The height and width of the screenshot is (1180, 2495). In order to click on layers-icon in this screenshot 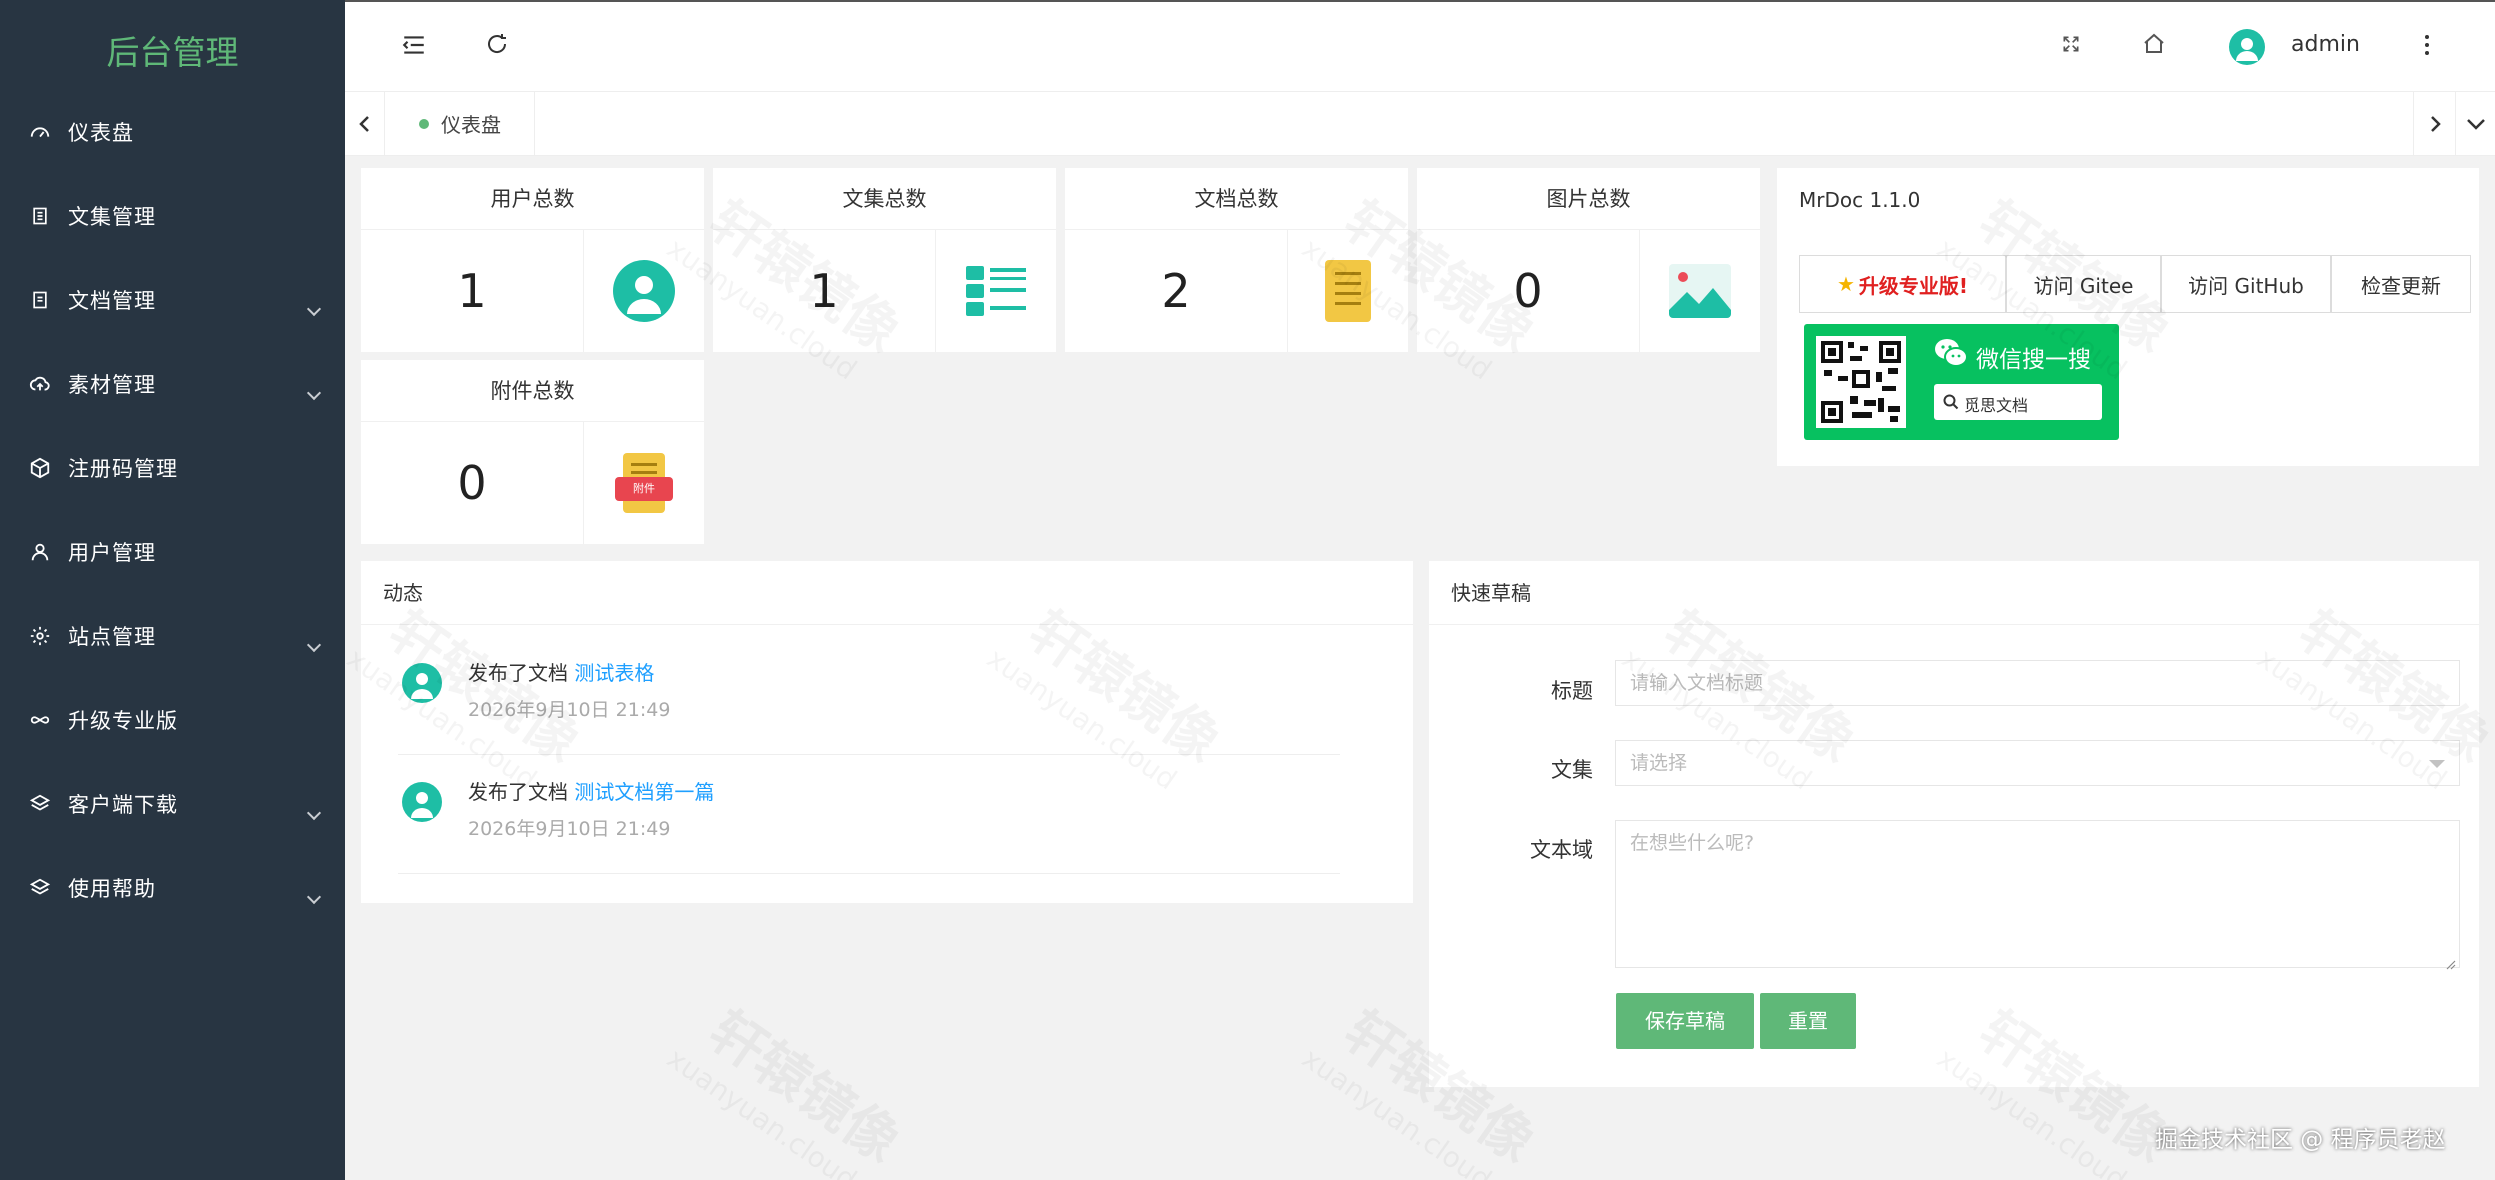, I will do `click(40, 888)`.